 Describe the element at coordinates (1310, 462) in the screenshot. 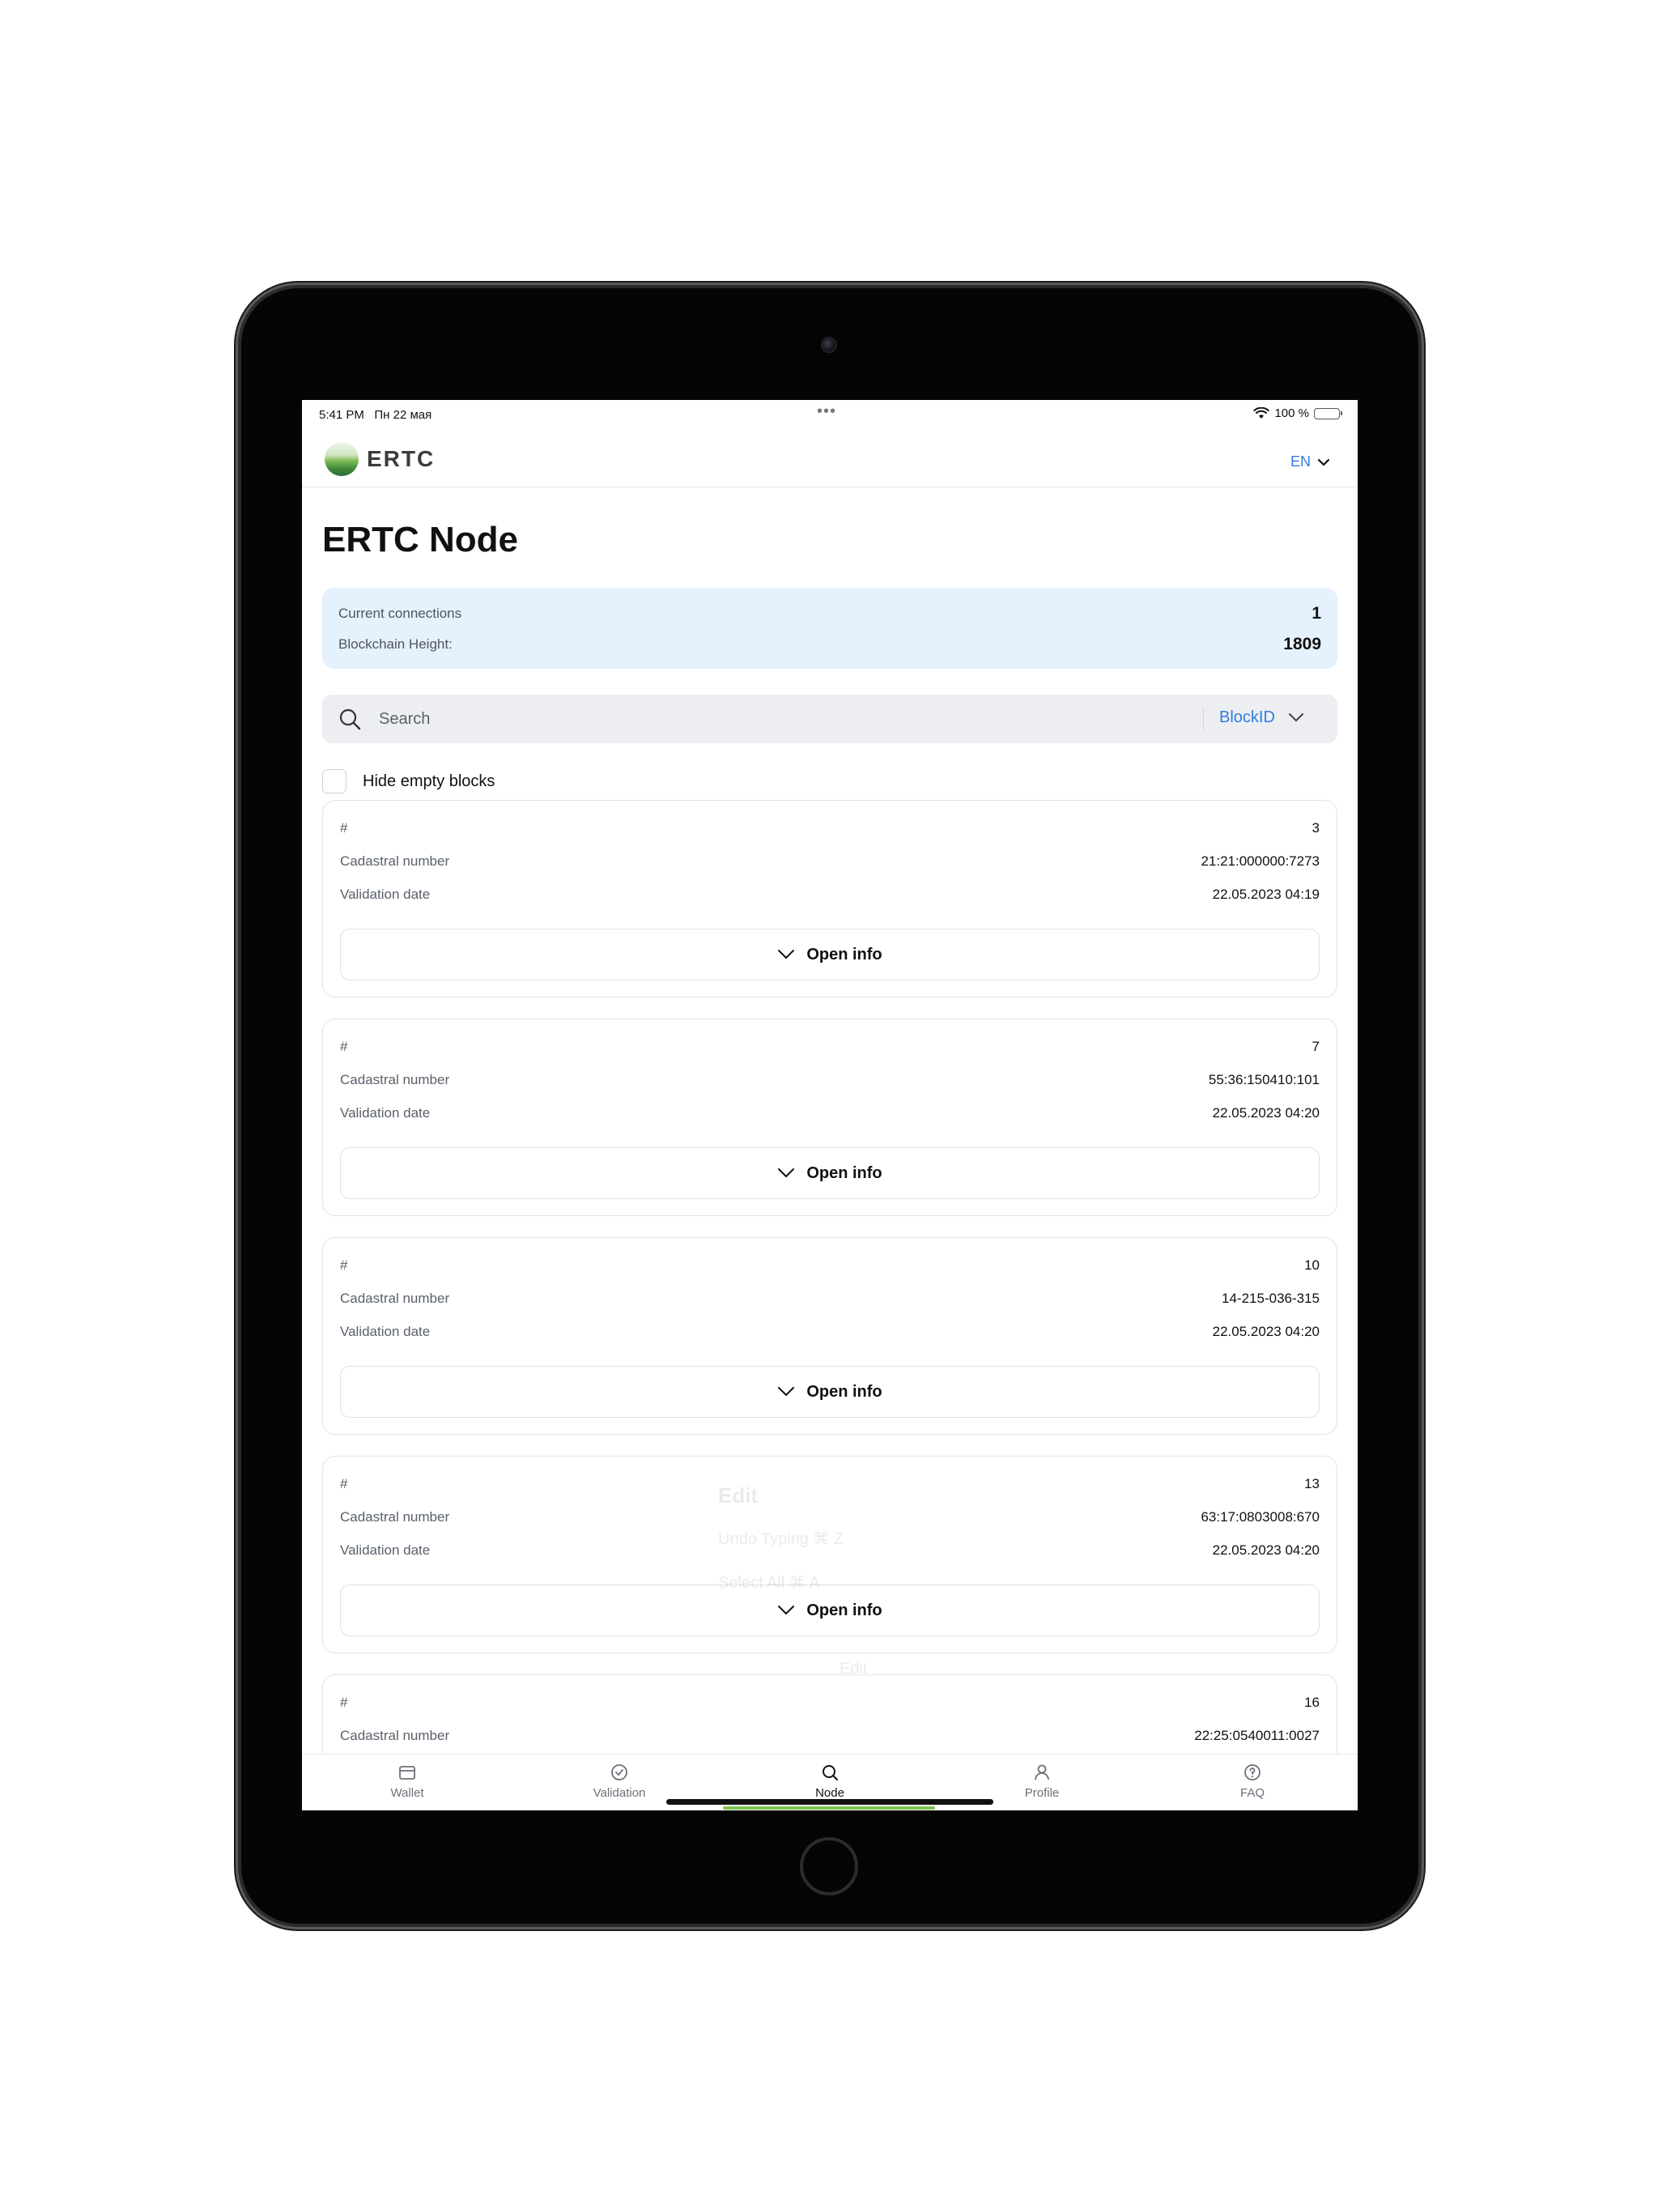

I see `language-select: EN` at that location.